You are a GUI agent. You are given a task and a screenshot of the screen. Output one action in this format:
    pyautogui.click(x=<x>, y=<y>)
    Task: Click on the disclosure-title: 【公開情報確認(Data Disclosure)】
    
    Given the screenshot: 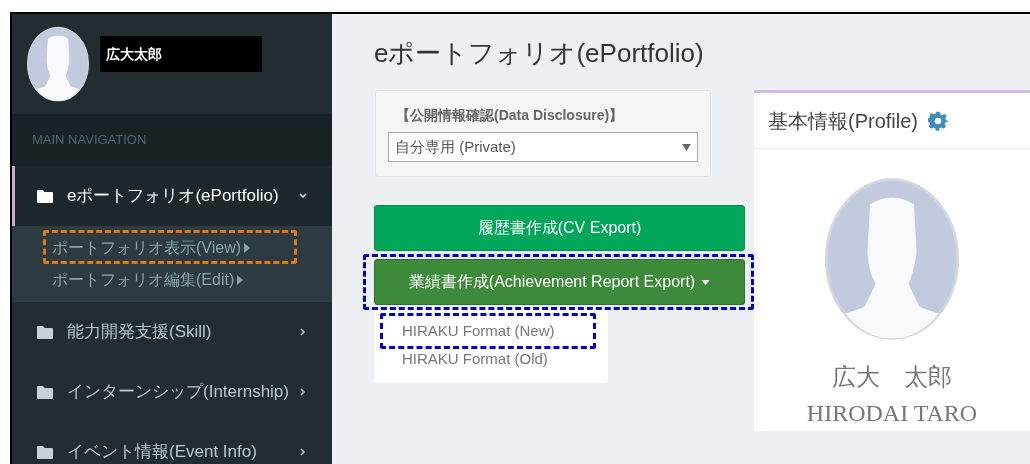 What is the action you would take?
    pyautogui.click(x=510, y=115)
    